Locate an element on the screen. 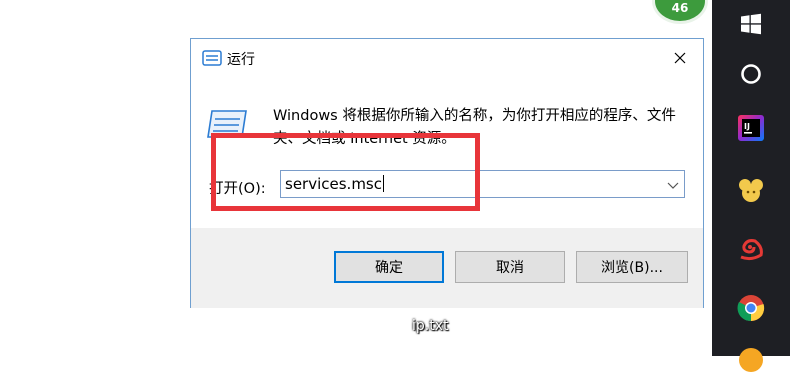  taskbar: IJ is located at coordinates (751, 186).